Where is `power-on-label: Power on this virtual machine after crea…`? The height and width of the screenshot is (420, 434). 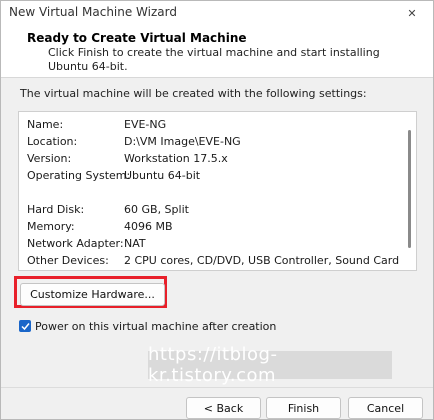
power-on-label: Power on this virtual machine after crea… is located at coordinates (156, 326).